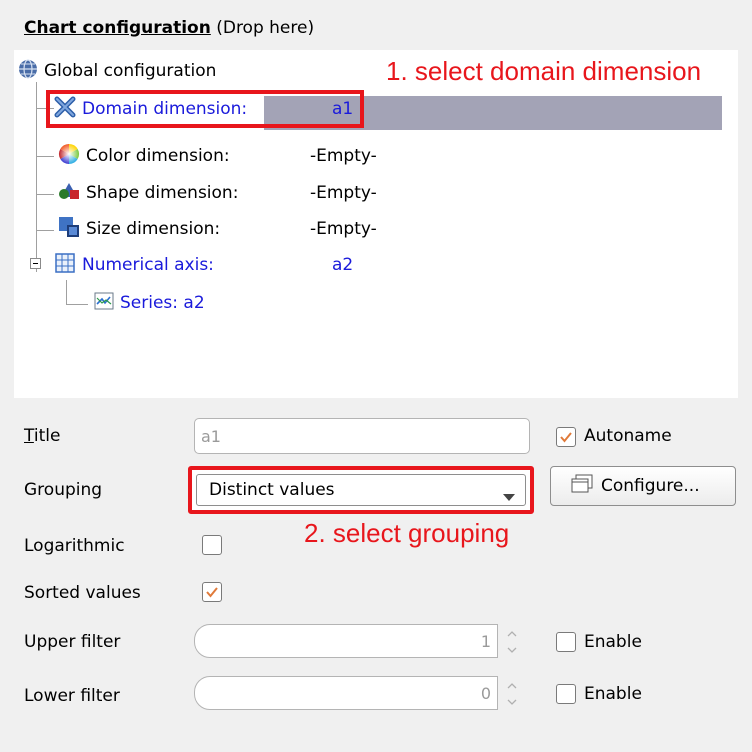 The height and width of the screenshot is (752, 752). Describe the element at coordinates (272, 490) in the screenshot. I see `grouping-value: Distinct values` at that location.